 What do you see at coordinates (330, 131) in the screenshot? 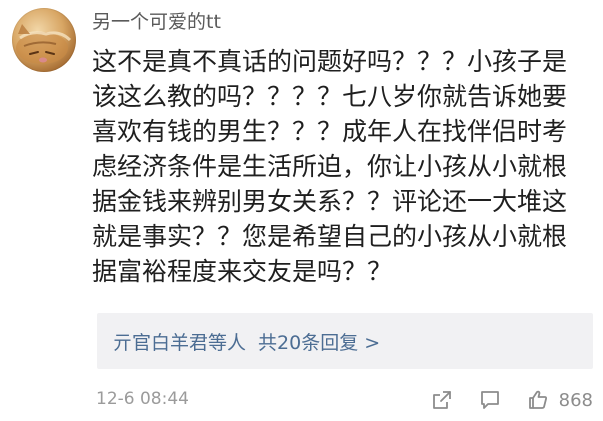
I see `comment-line: 喜欢有钱的男生？？？成年人在找伴侣时考` at bounding box center [330, 131].